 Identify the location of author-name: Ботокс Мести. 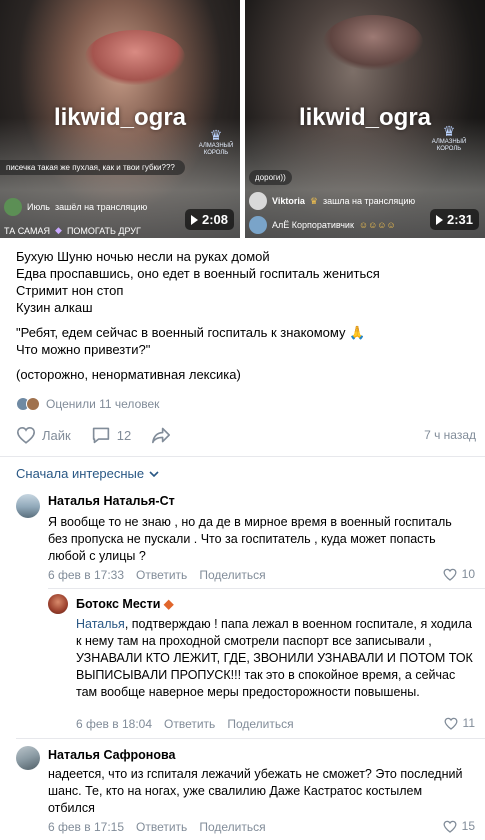
(118, 604).